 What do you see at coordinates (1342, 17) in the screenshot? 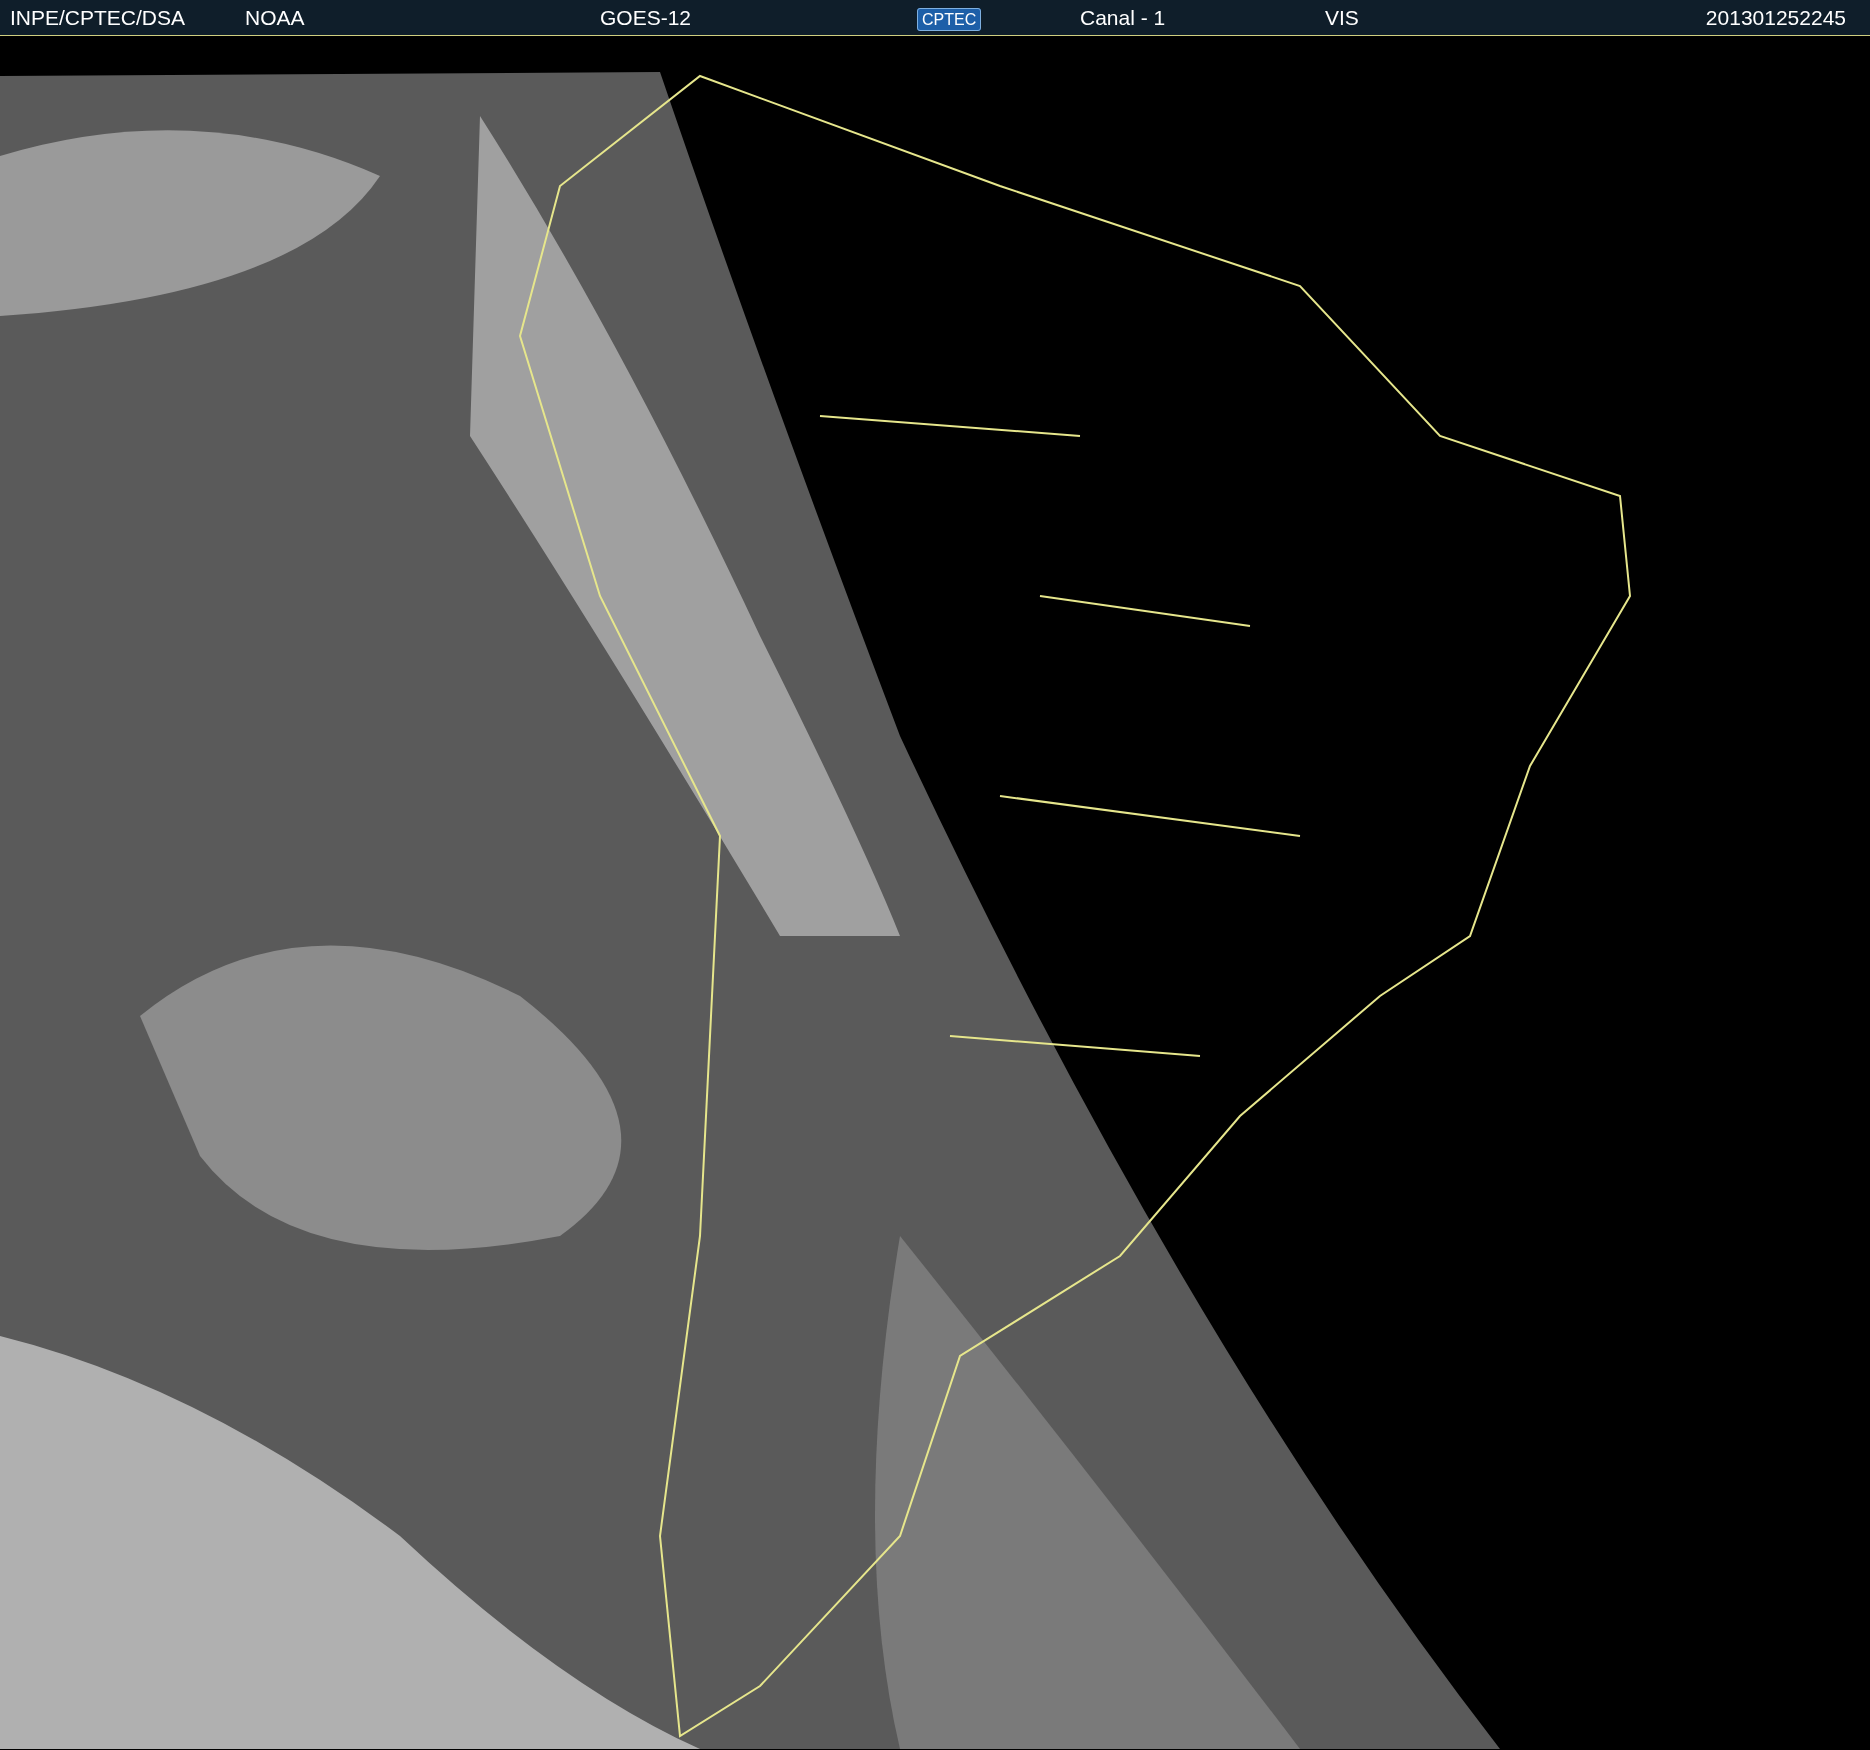
I see `header-label: VIS` at bounding box center [1342, 17].